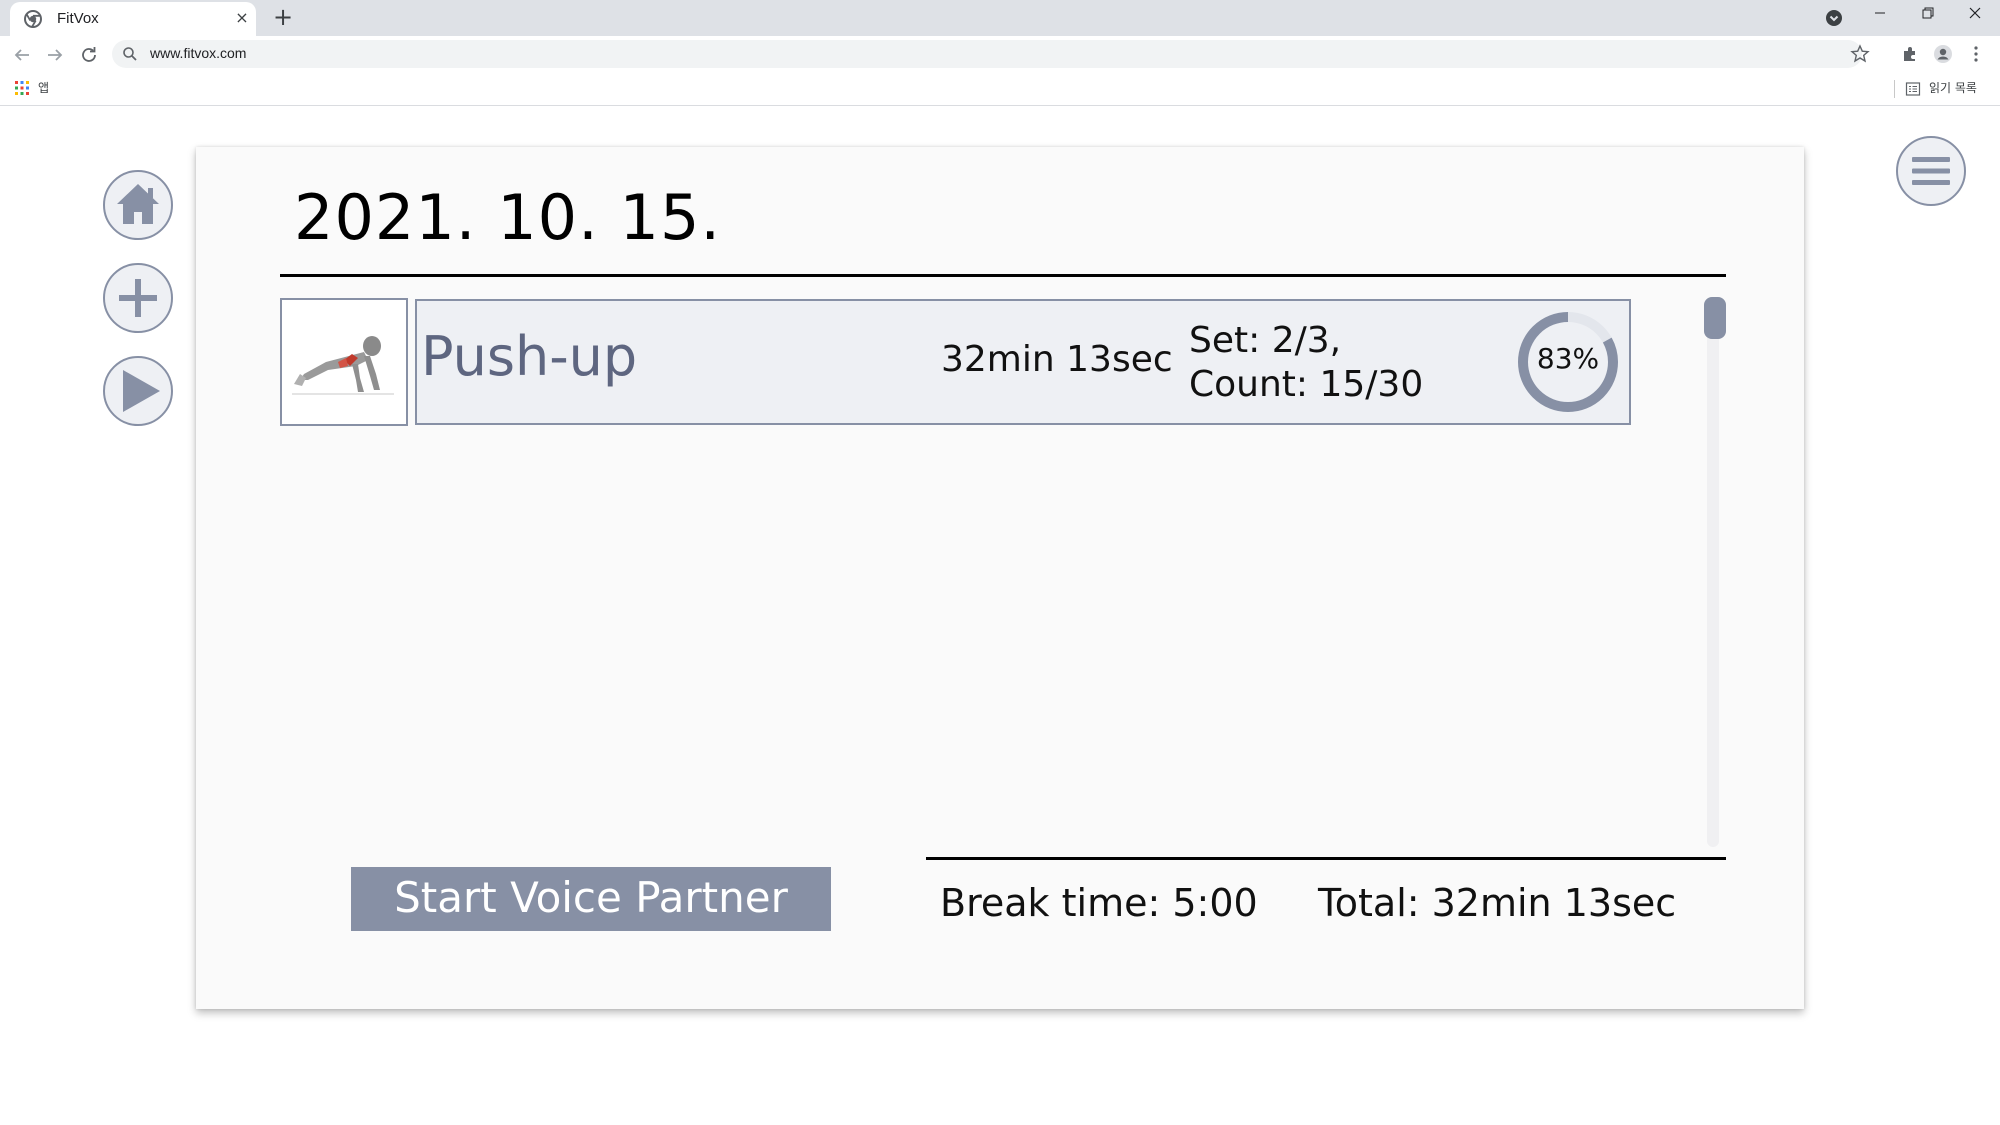 The height and width of the screenshot is (1125, 2000). Describe the element at coordinates (987, 54) in the screenshot. I see `address-bar: www.fitvox.com` at that location.